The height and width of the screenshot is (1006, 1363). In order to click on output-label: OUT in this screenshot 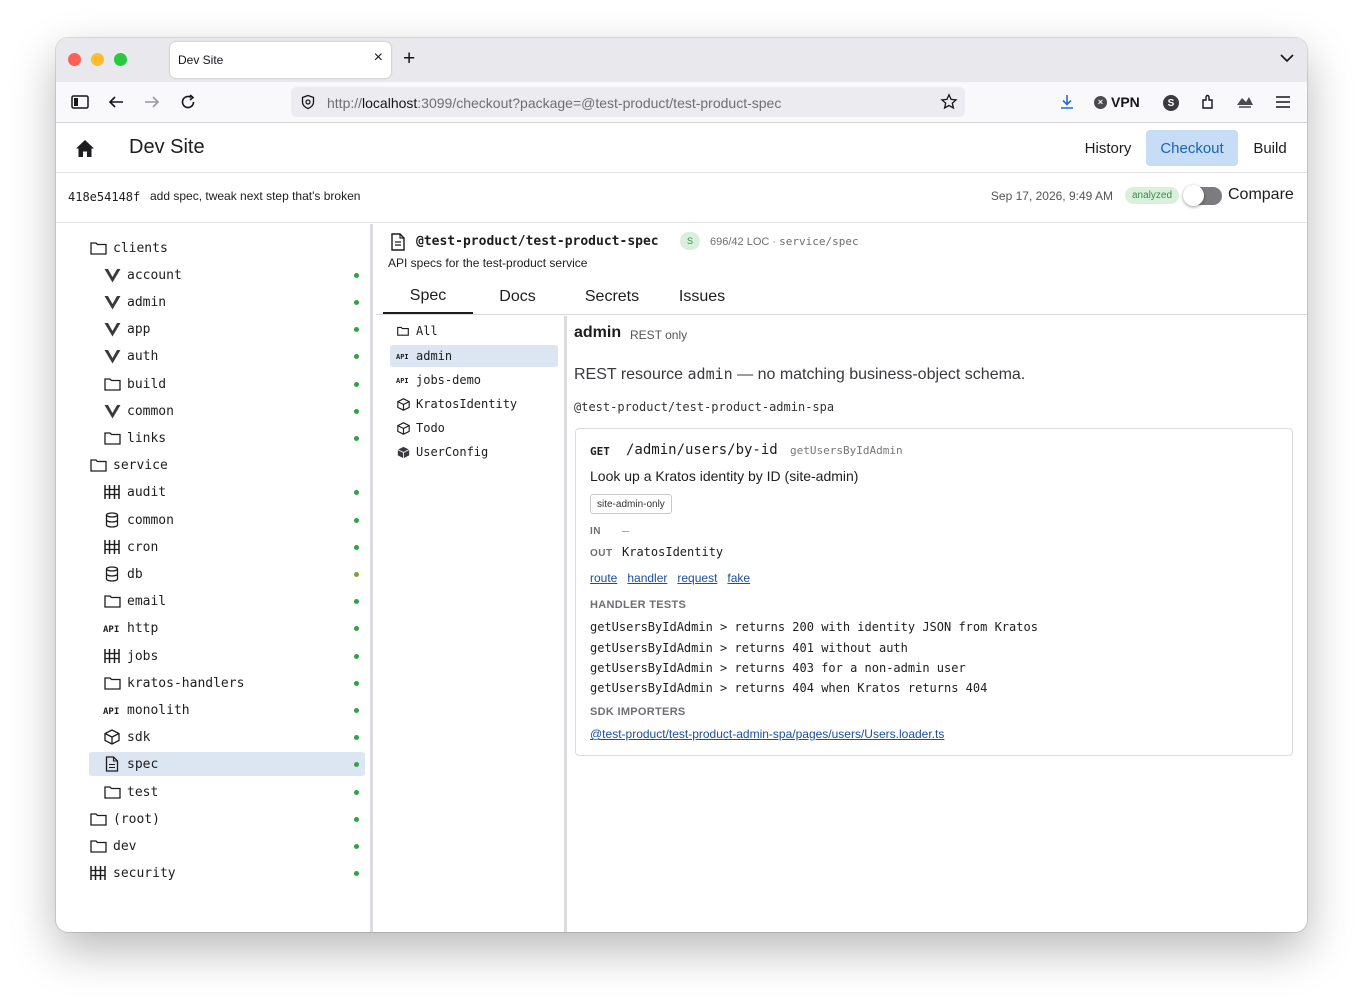, I will do `click(601, 553)`.